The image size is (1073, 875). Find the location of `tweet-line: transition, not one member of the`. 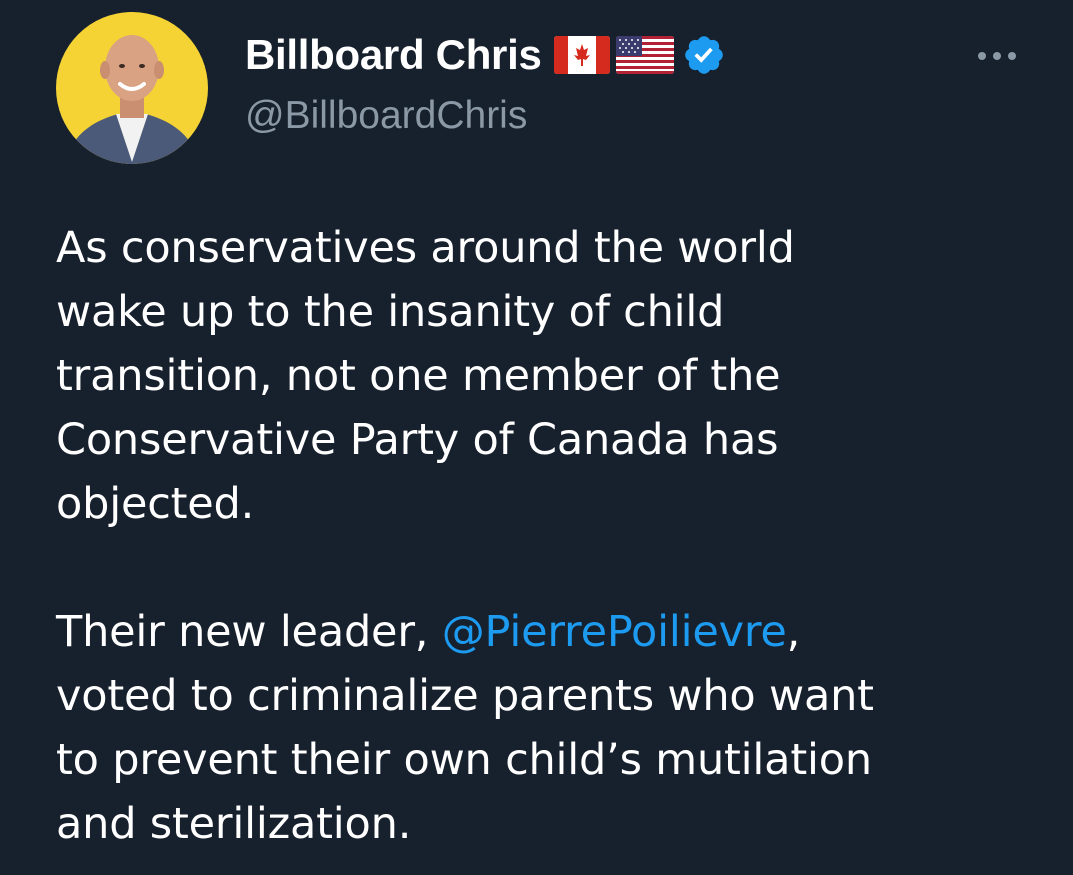

tweet-line: transition, not one member of the is located at coordinates (418, 376).